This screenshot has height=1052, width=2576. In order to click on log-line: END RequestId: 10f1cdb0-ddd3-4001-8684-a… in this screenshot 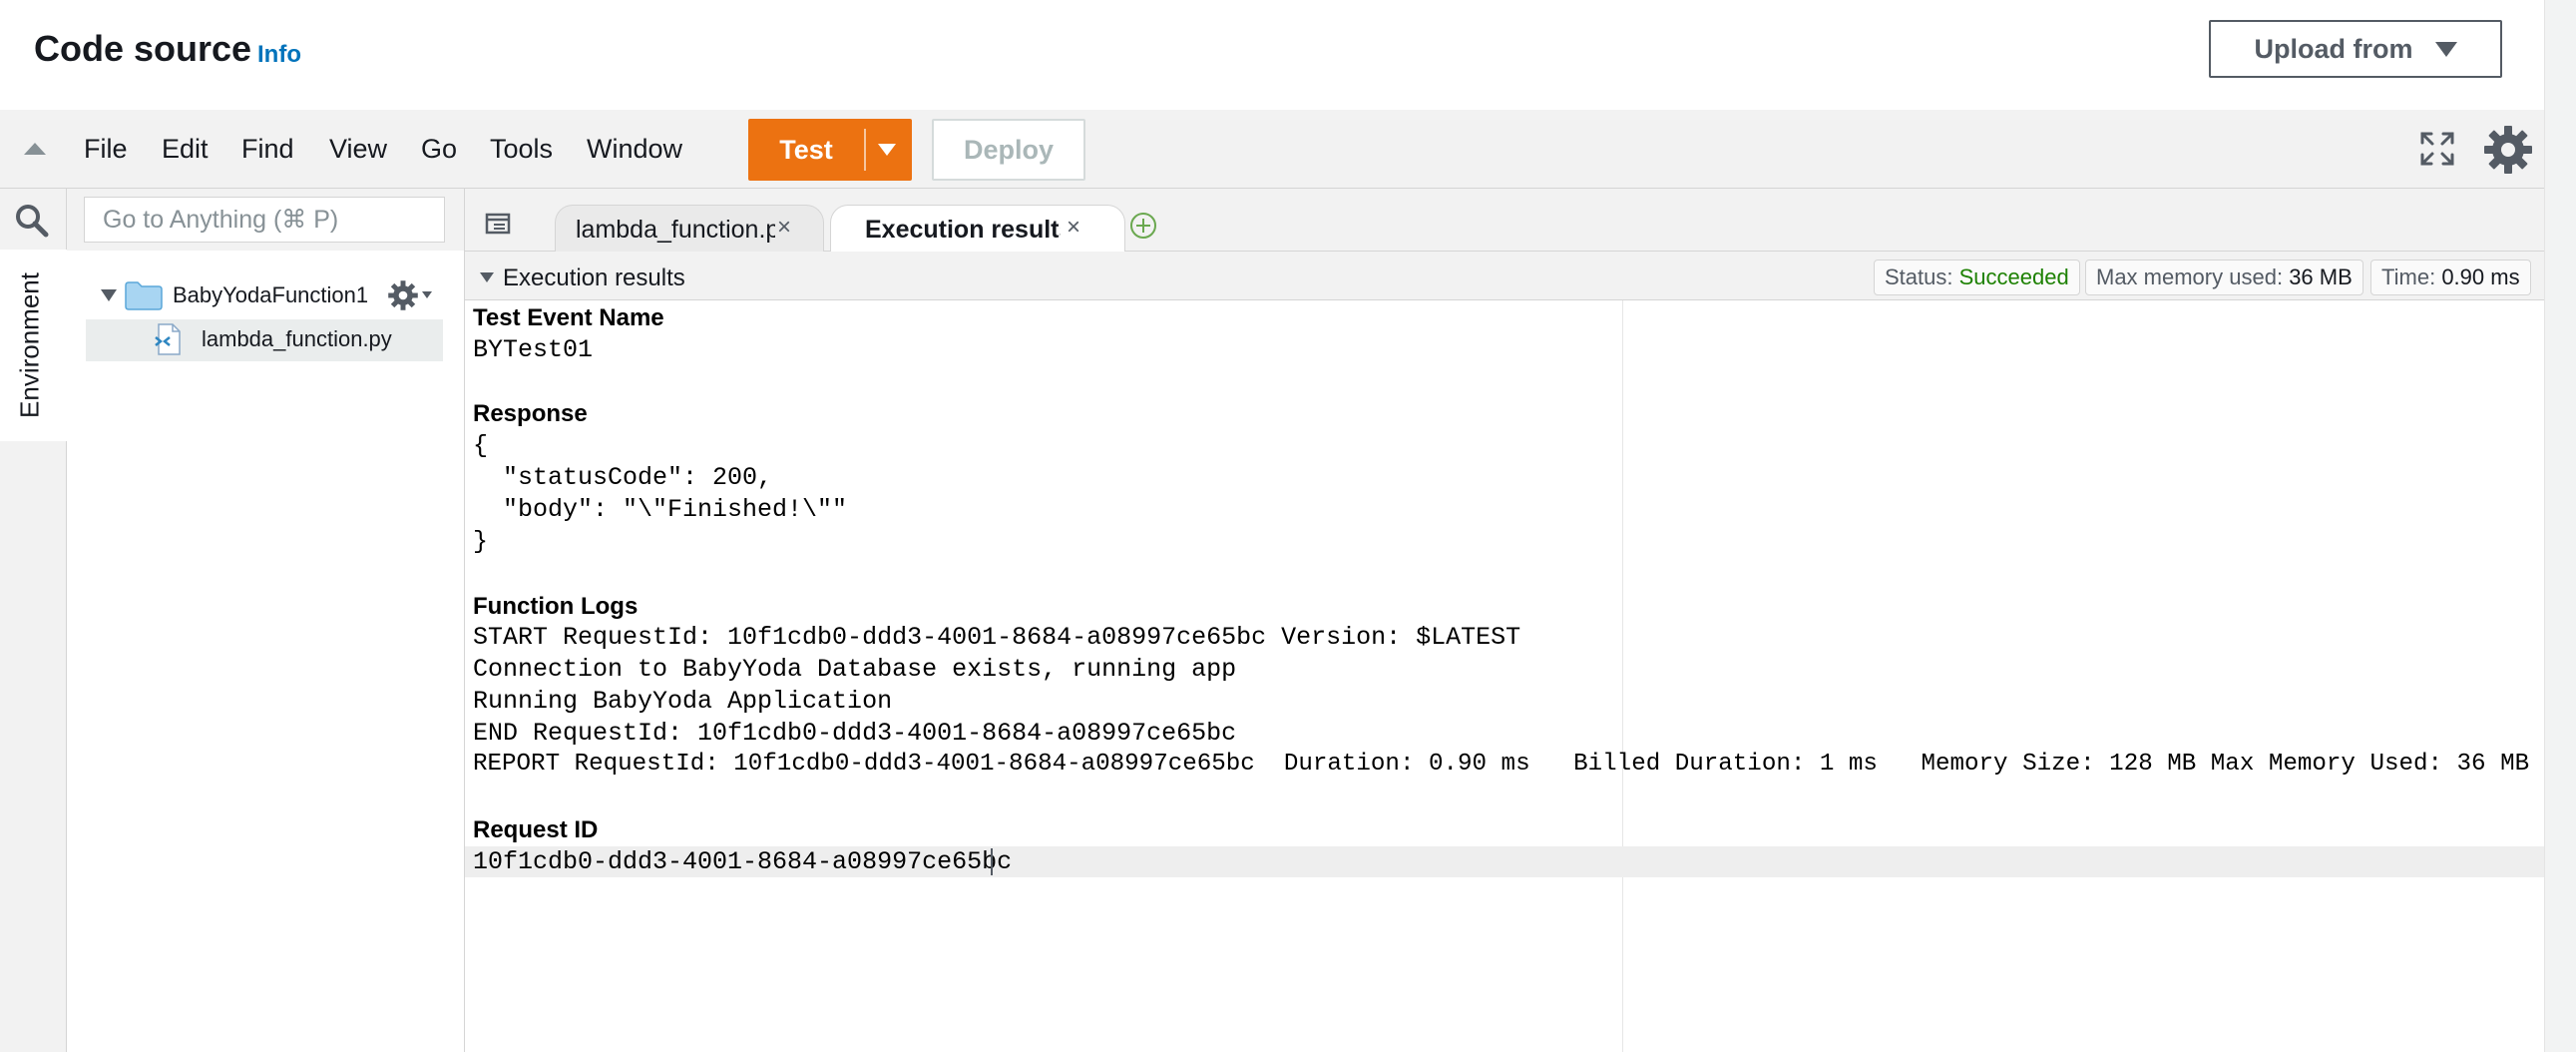, I will do `click(855, 733)`.